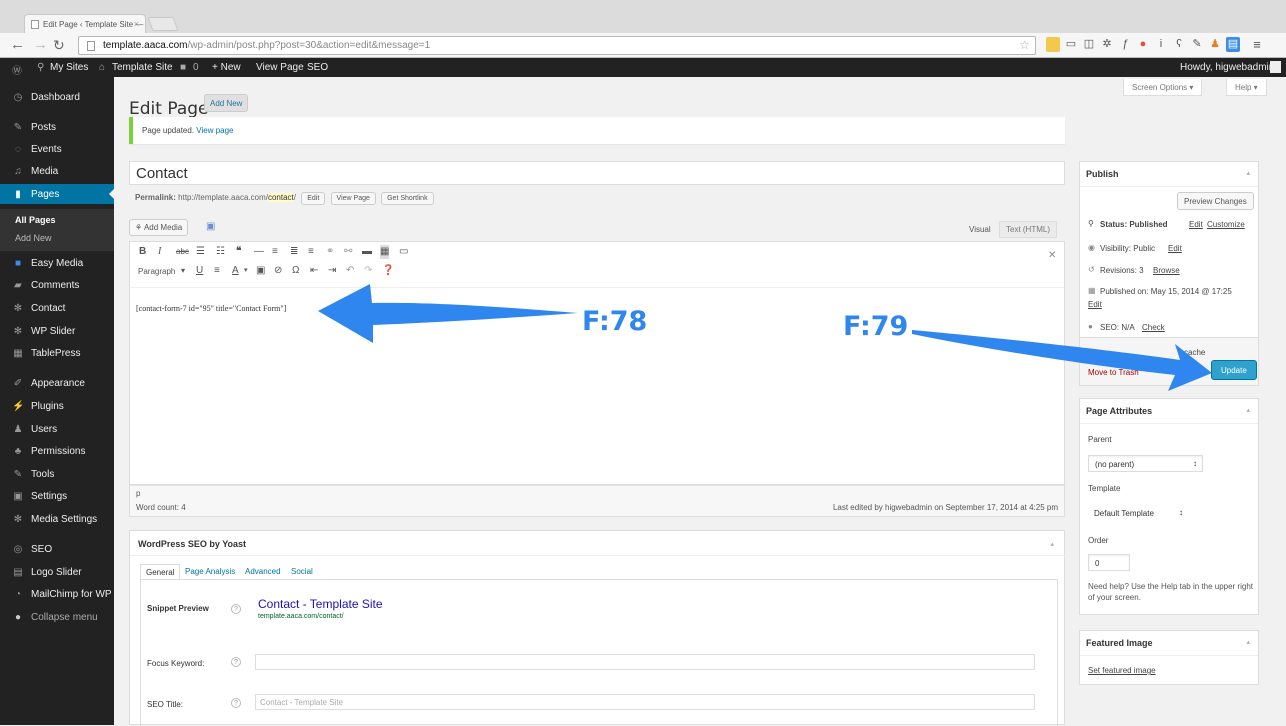 The image size is (1286, 726). I want to click on template-select: Default Template ↕, so click(1136, 513).